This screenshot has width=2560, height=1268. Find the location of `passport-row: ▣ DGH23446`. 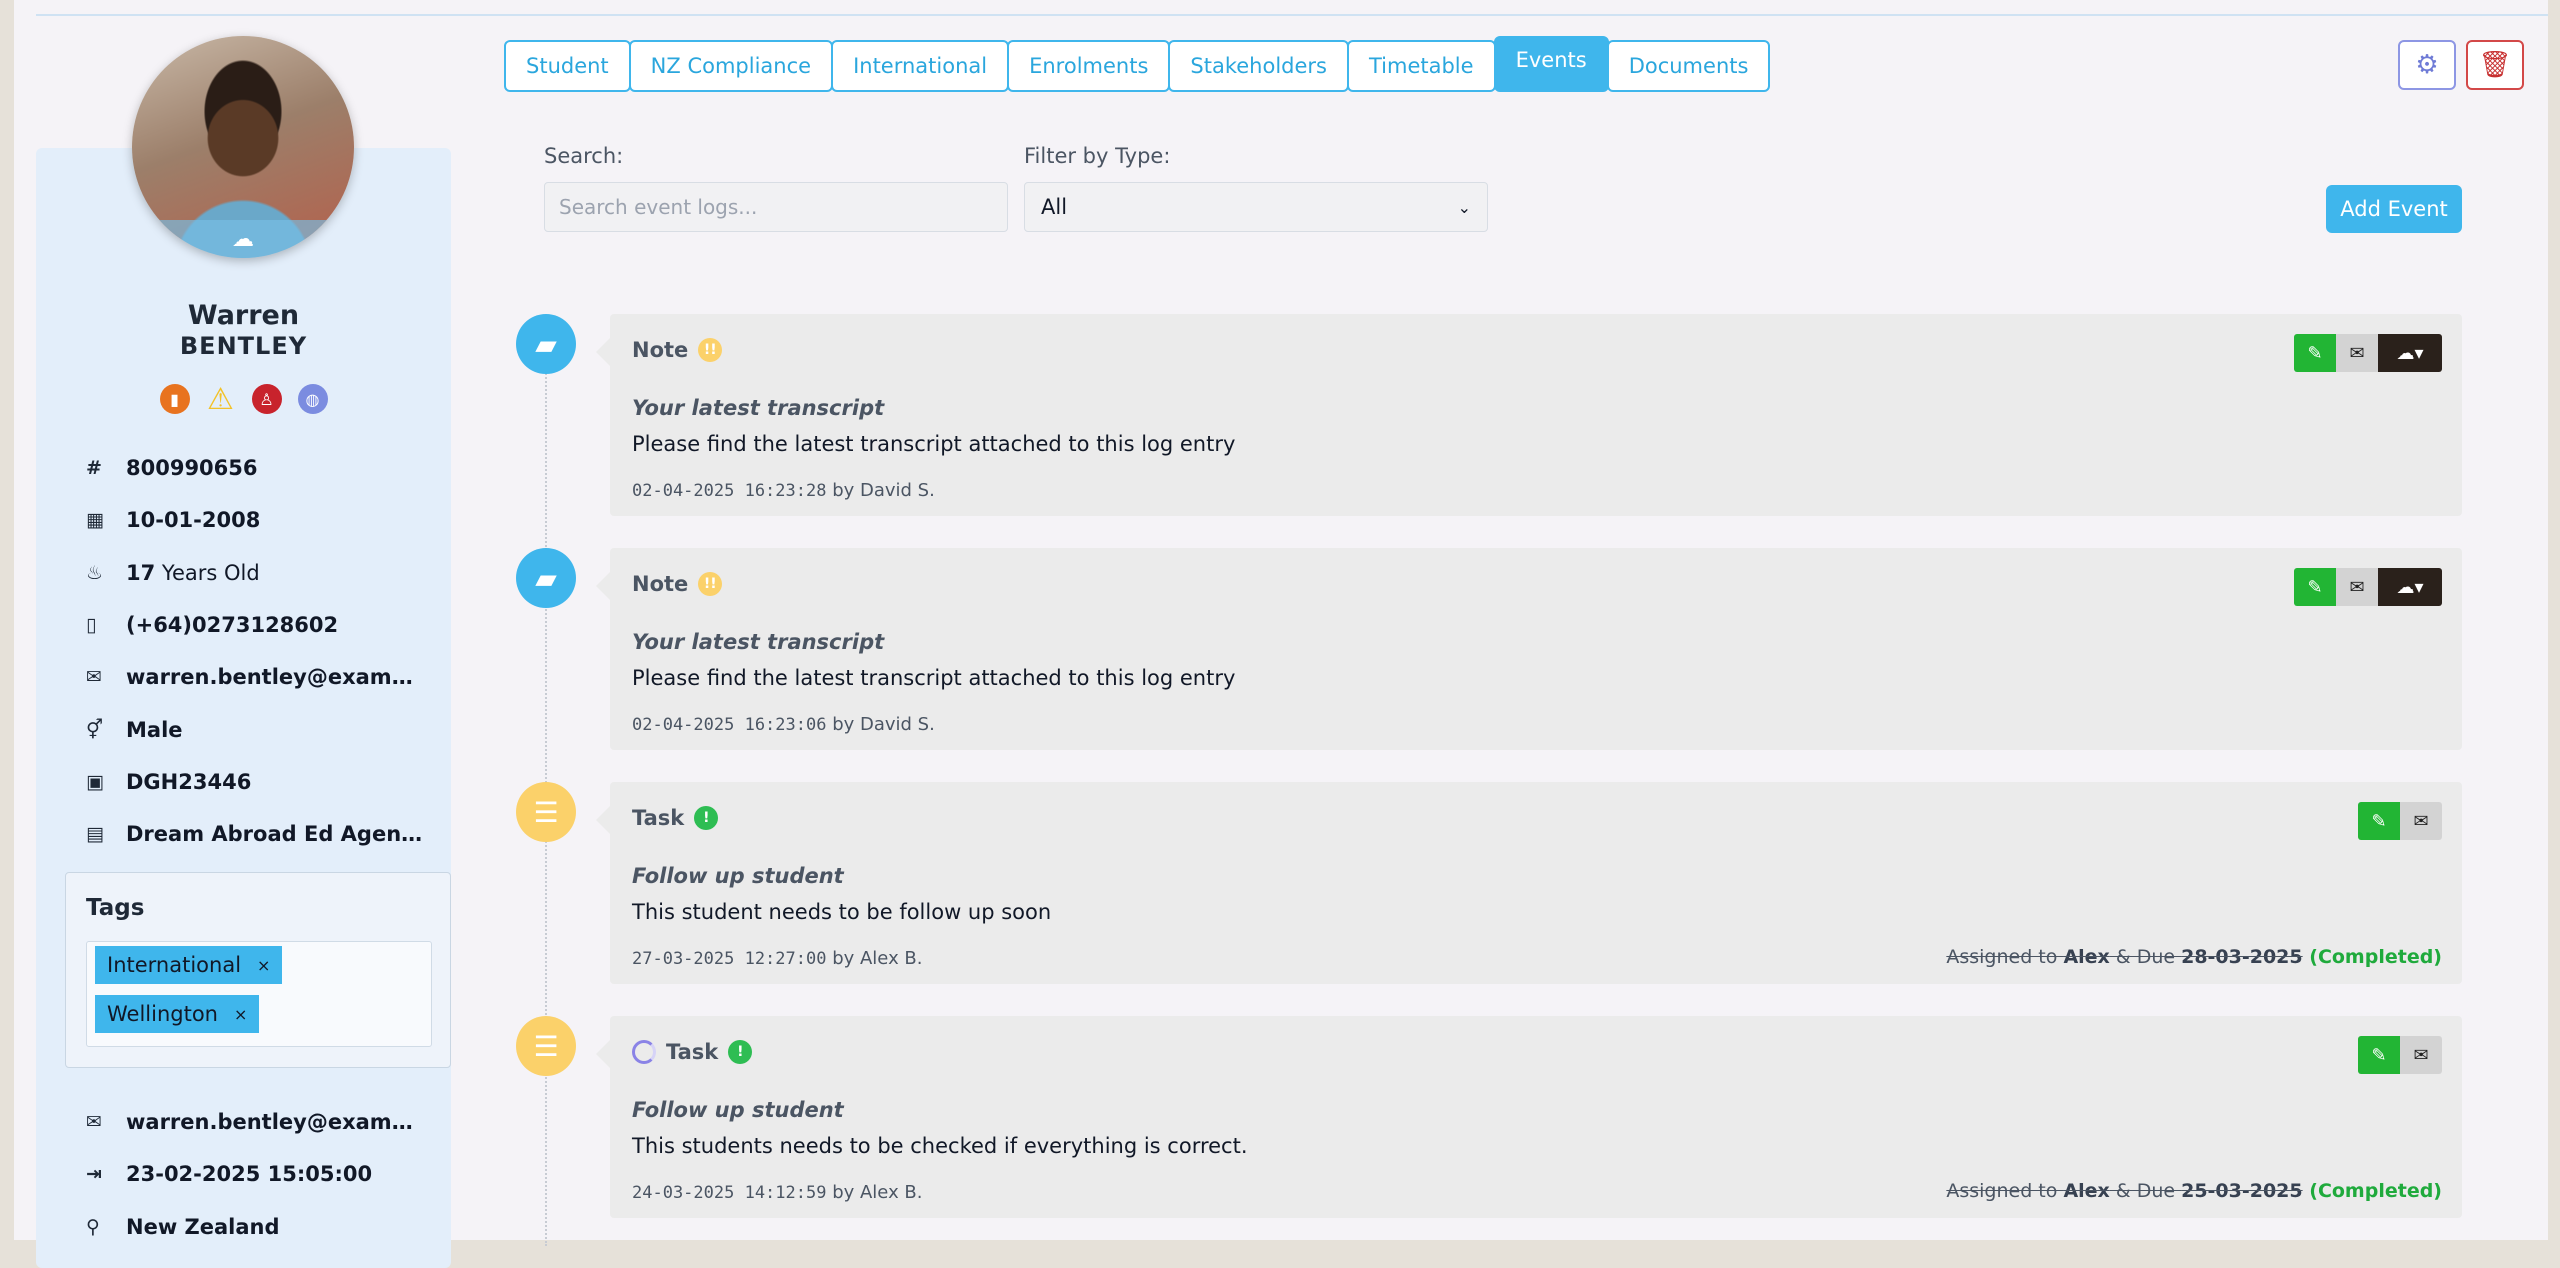

passport-row: ▣ DGH23446 is located at coordinates (169, 781).